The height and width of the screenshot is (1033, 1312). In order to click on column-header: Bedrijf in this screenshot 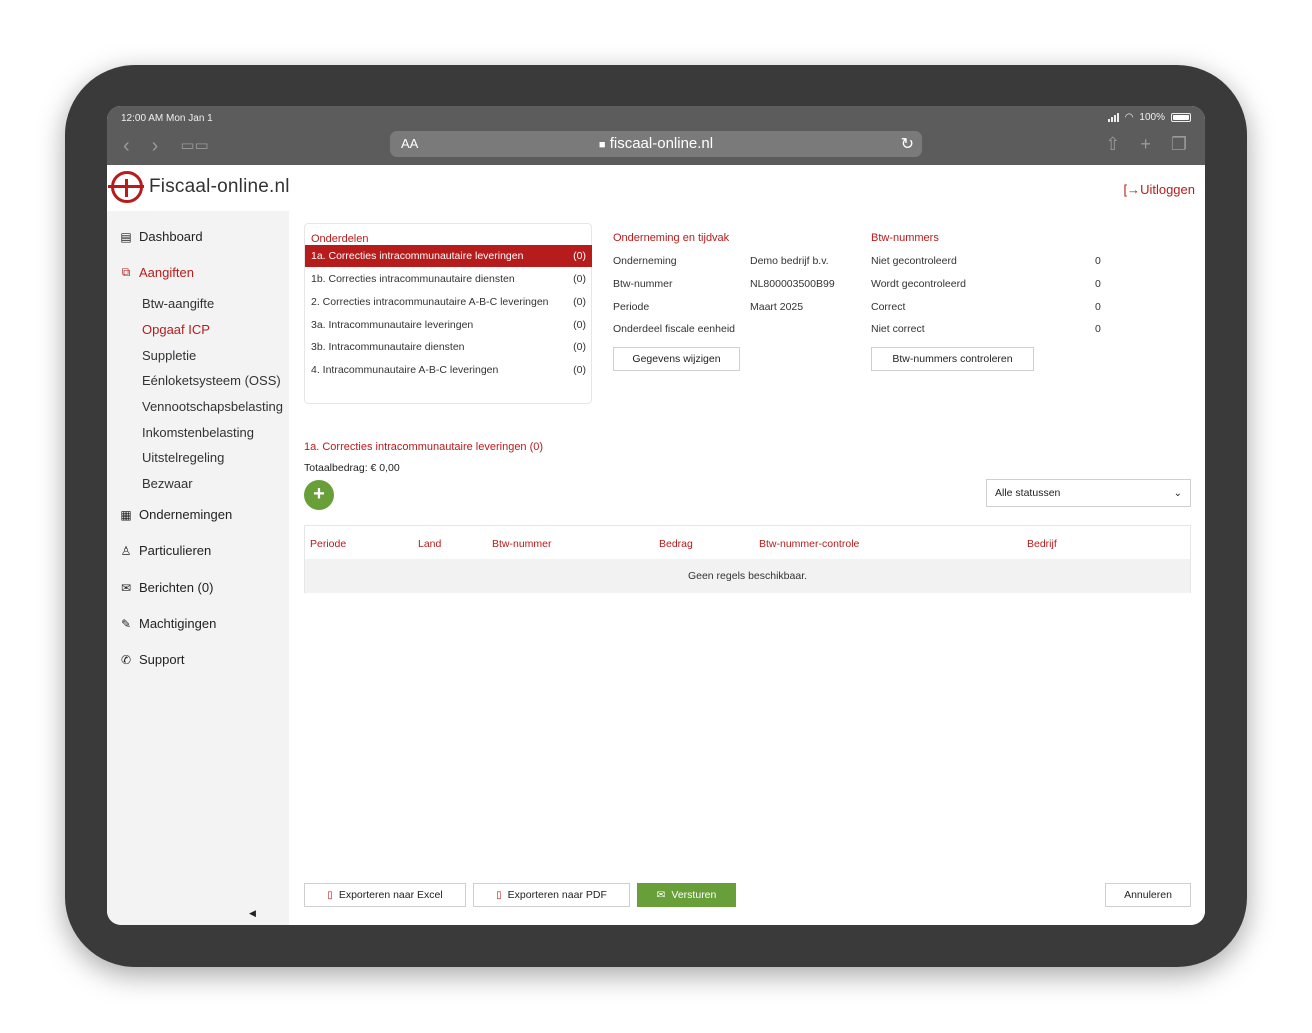, I will do `click(1042, 544)`.